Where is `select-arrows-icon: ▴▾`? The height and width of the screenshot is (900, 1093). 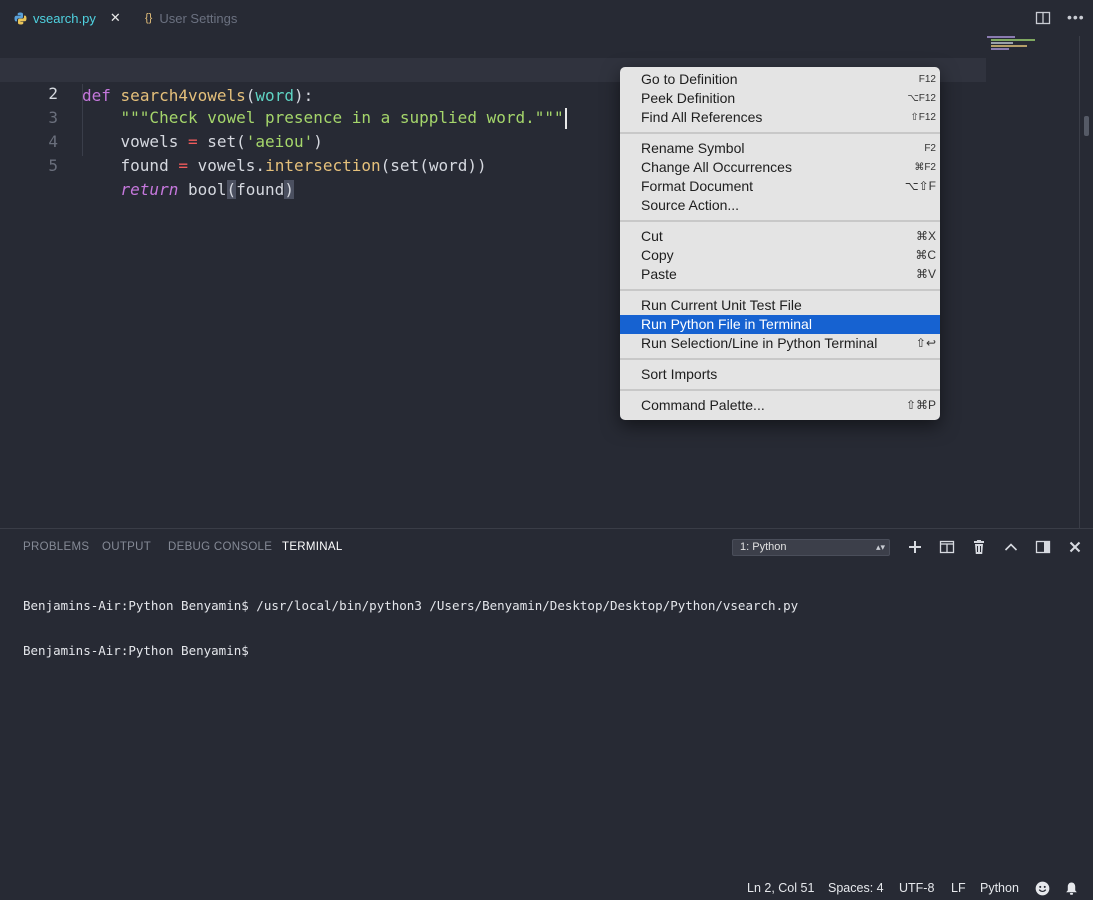 select-arrows-icon: ▴▾ is located at coordinates (880, 547).